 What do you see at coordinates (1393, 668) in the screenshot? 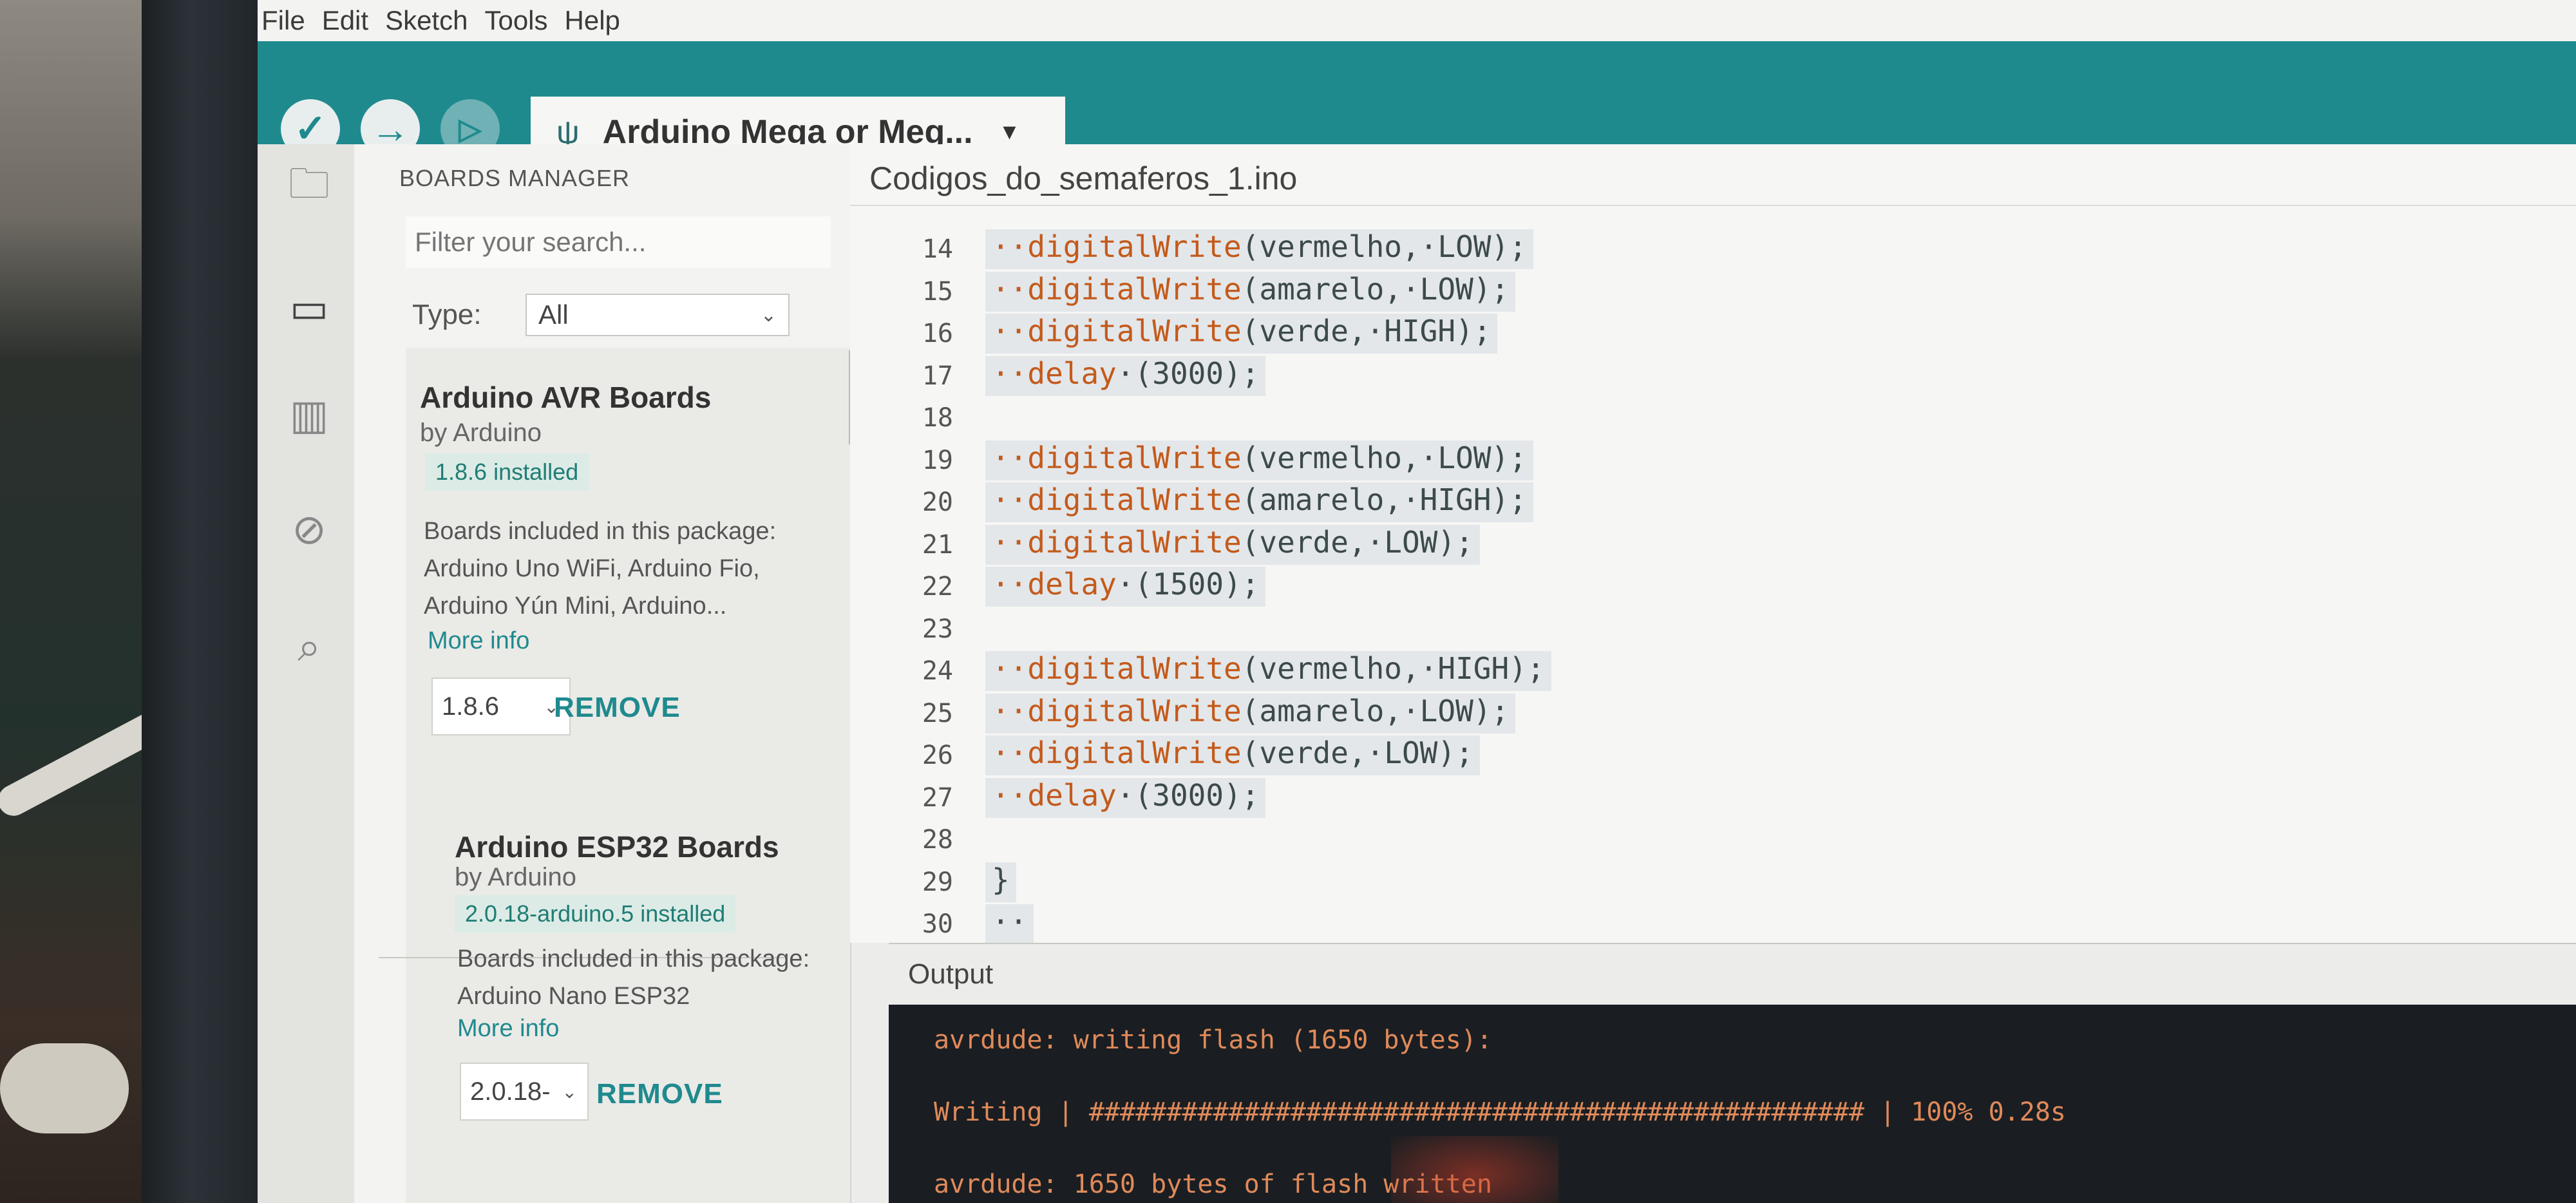
I see `code-arguments: (vermelho,·HIGH);` at bounding box center [1393, 668].